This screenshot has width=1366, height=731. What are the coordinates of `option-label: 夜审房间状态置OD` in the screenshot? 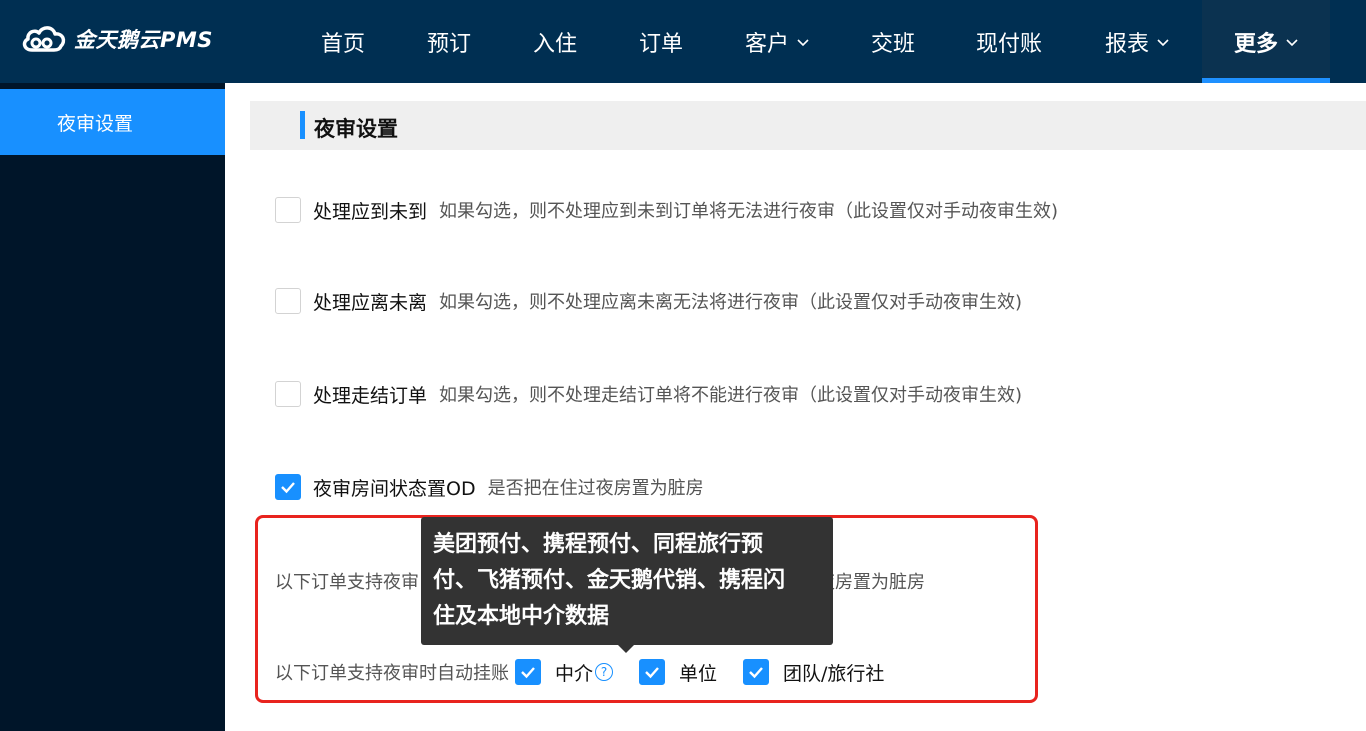 It's located at (394, 488).